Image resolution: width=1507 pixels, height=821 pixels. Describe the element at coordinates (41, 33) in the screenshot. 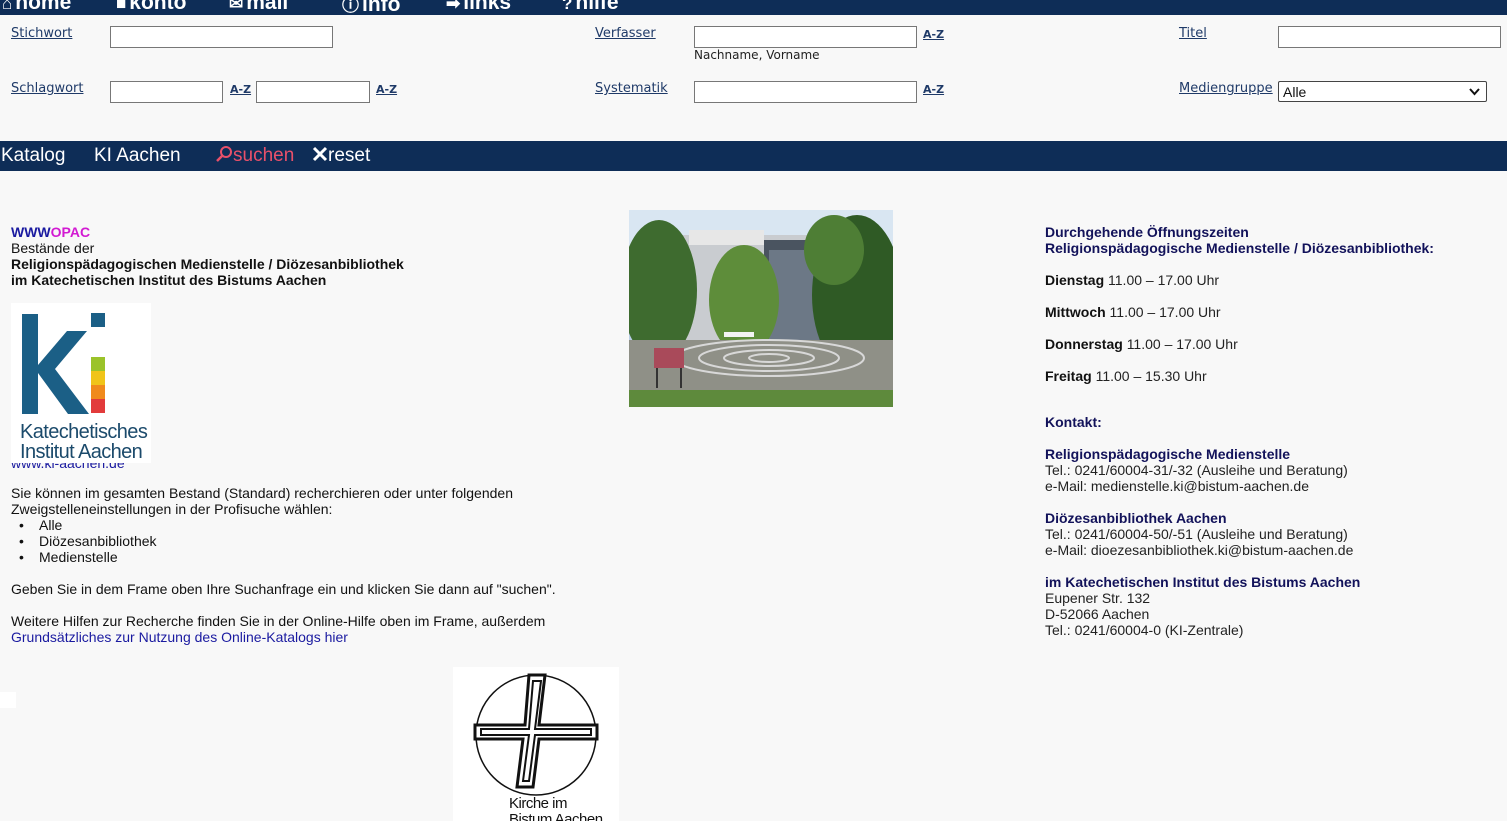

I see `stichwort-label: Stichwort` at that location.